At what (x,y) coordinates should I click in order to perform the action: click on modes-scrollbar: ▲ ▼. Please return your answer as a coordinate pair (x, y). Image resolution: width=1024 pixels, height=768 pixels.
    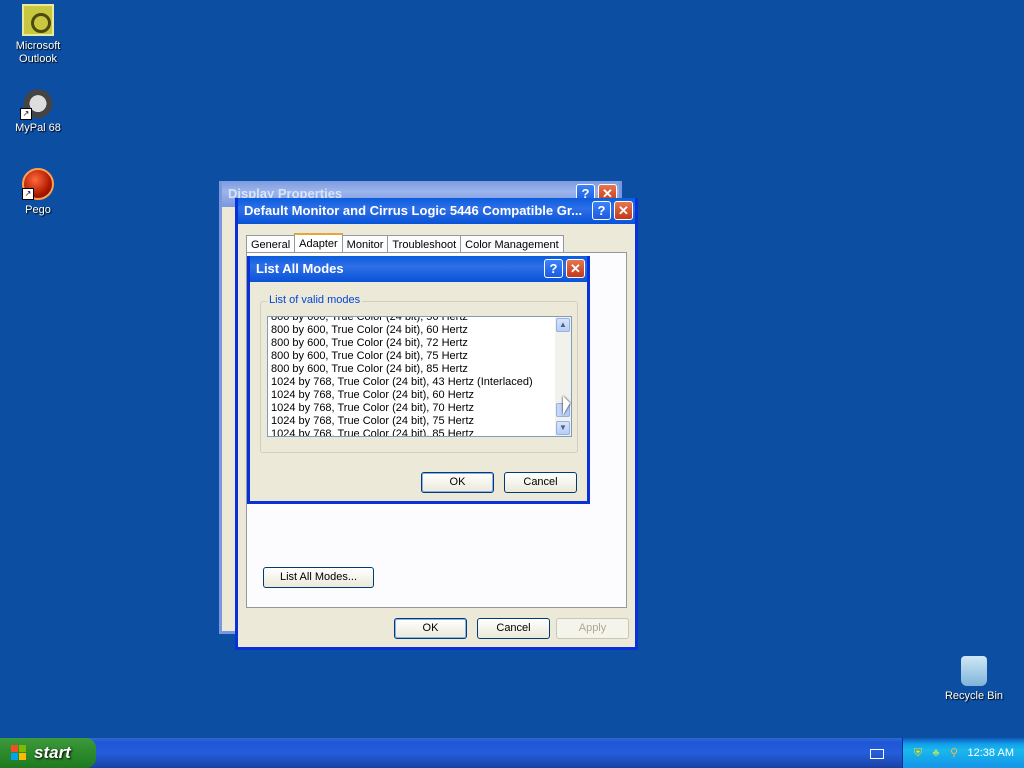
    Looking at the image, I should click on (563, 376).